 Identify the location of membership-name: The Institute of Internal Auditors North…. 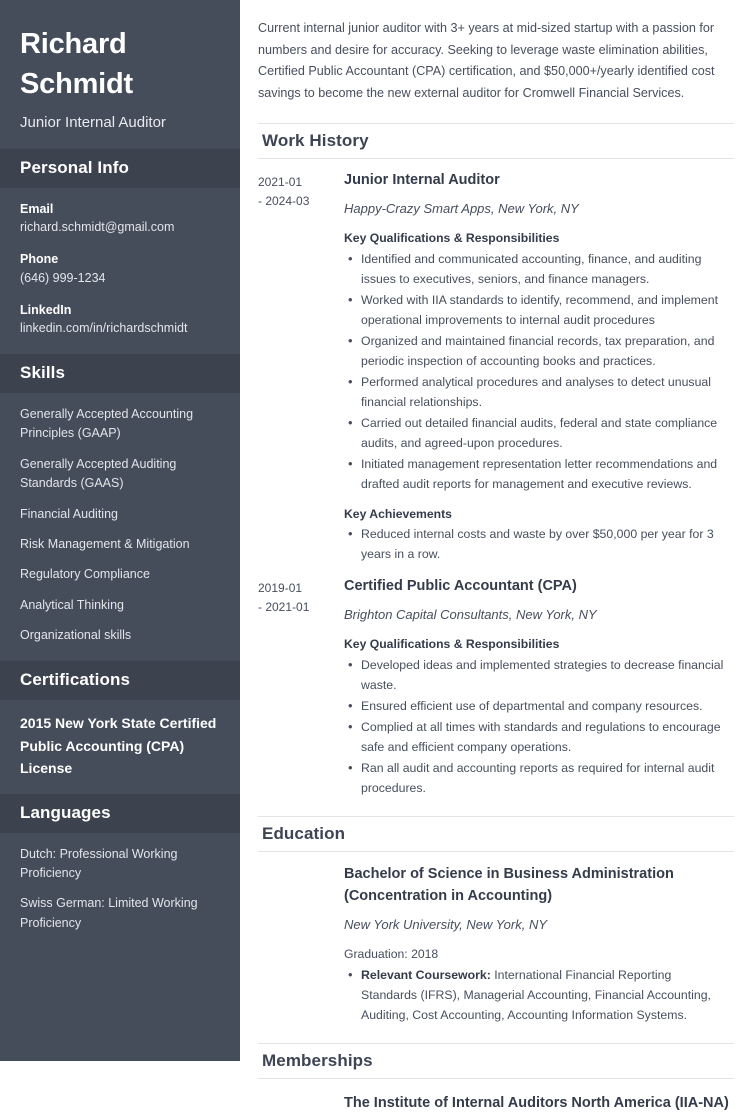
(536, 1102).